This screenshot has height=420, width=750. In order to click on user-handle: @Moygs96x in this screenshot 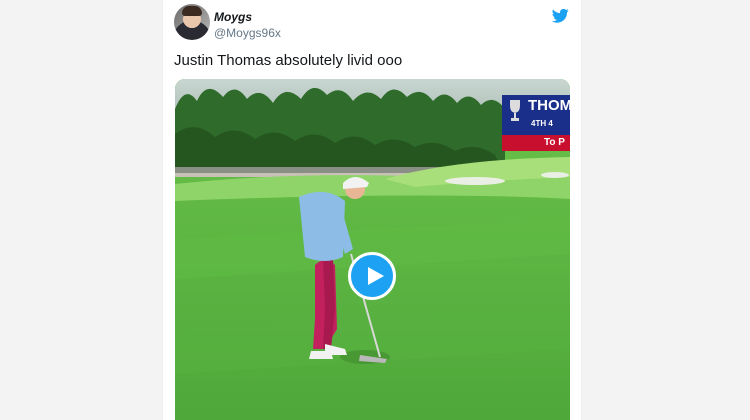, I will do `click(247, 33)`.